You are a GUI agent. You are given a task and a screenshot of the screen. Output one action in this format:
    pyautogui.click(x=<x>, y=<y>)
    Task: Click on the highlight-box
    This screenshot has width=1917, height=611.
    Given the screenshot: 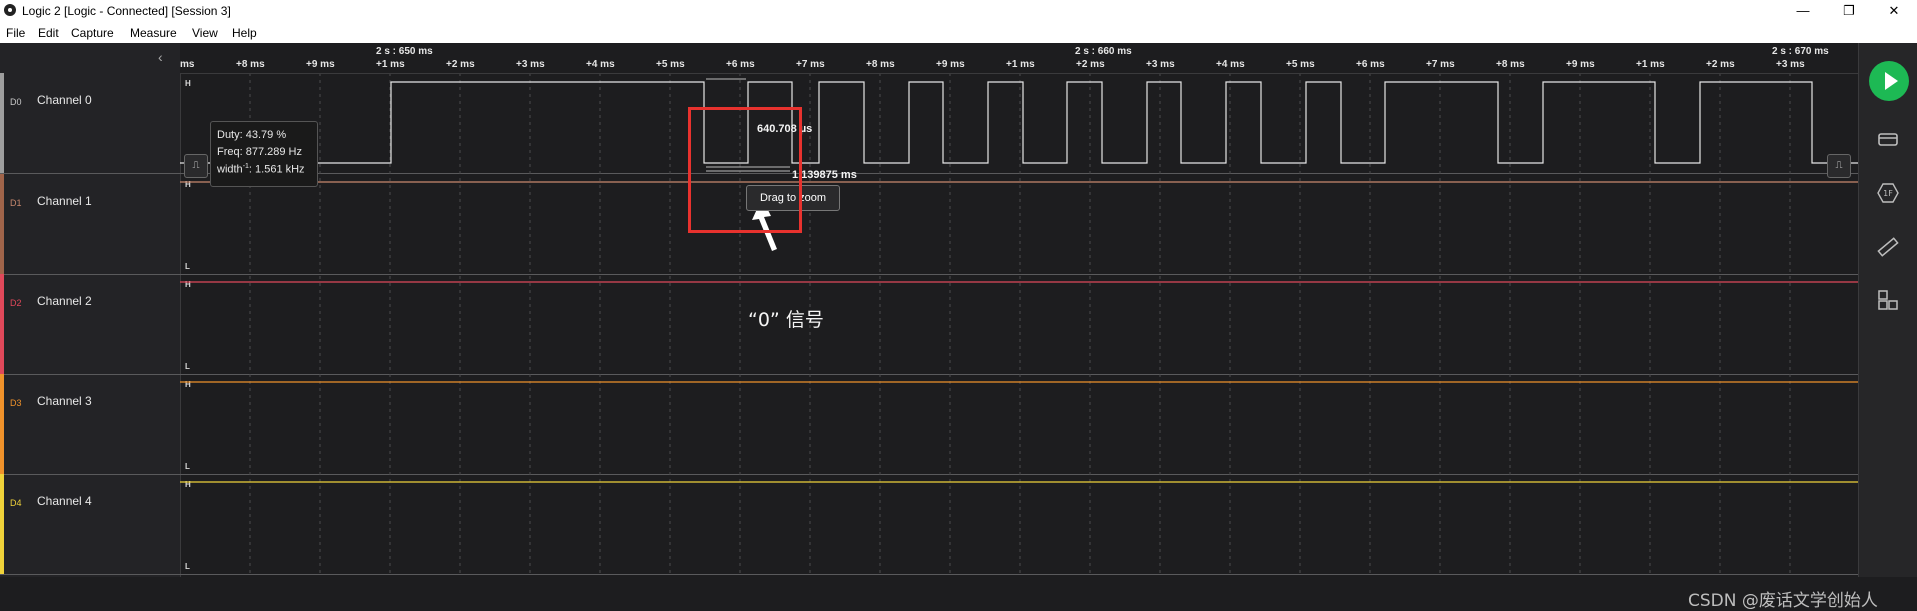 What is the action you would take?
    pyautogui.click(x=745, y=170)
    